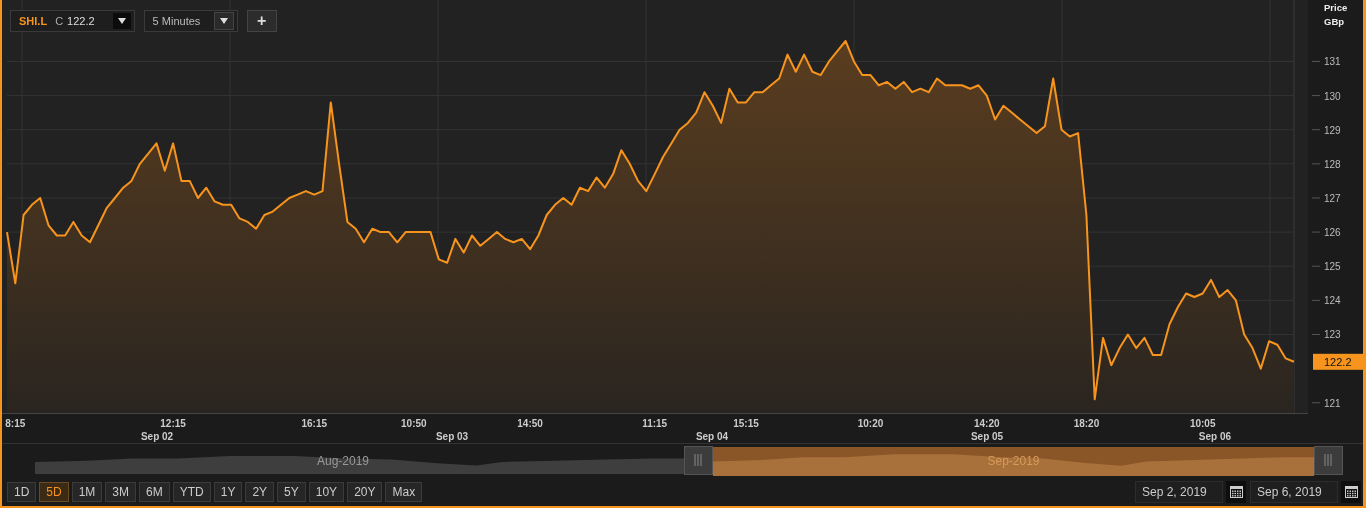 The height and width of the screenshot is (508, 1366). Describe the element at coordinates (81, 21) in the screenshot. I see `price-text: 122.2` at that location.